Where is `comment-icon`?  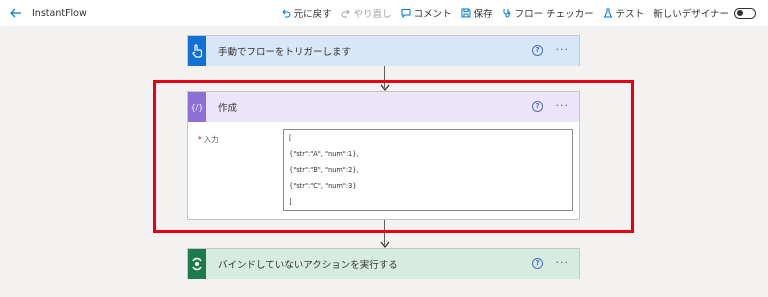 comment-icon is located at coordinates (406, 13).